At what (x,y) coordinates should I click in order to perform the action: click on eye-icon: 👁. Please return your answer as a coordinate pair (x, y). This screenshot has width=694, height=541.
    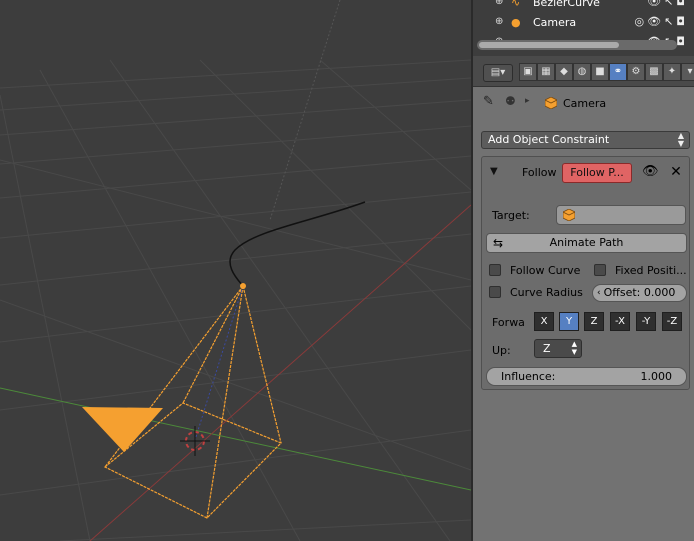
    Looking at the image, I should click on (650, 171).